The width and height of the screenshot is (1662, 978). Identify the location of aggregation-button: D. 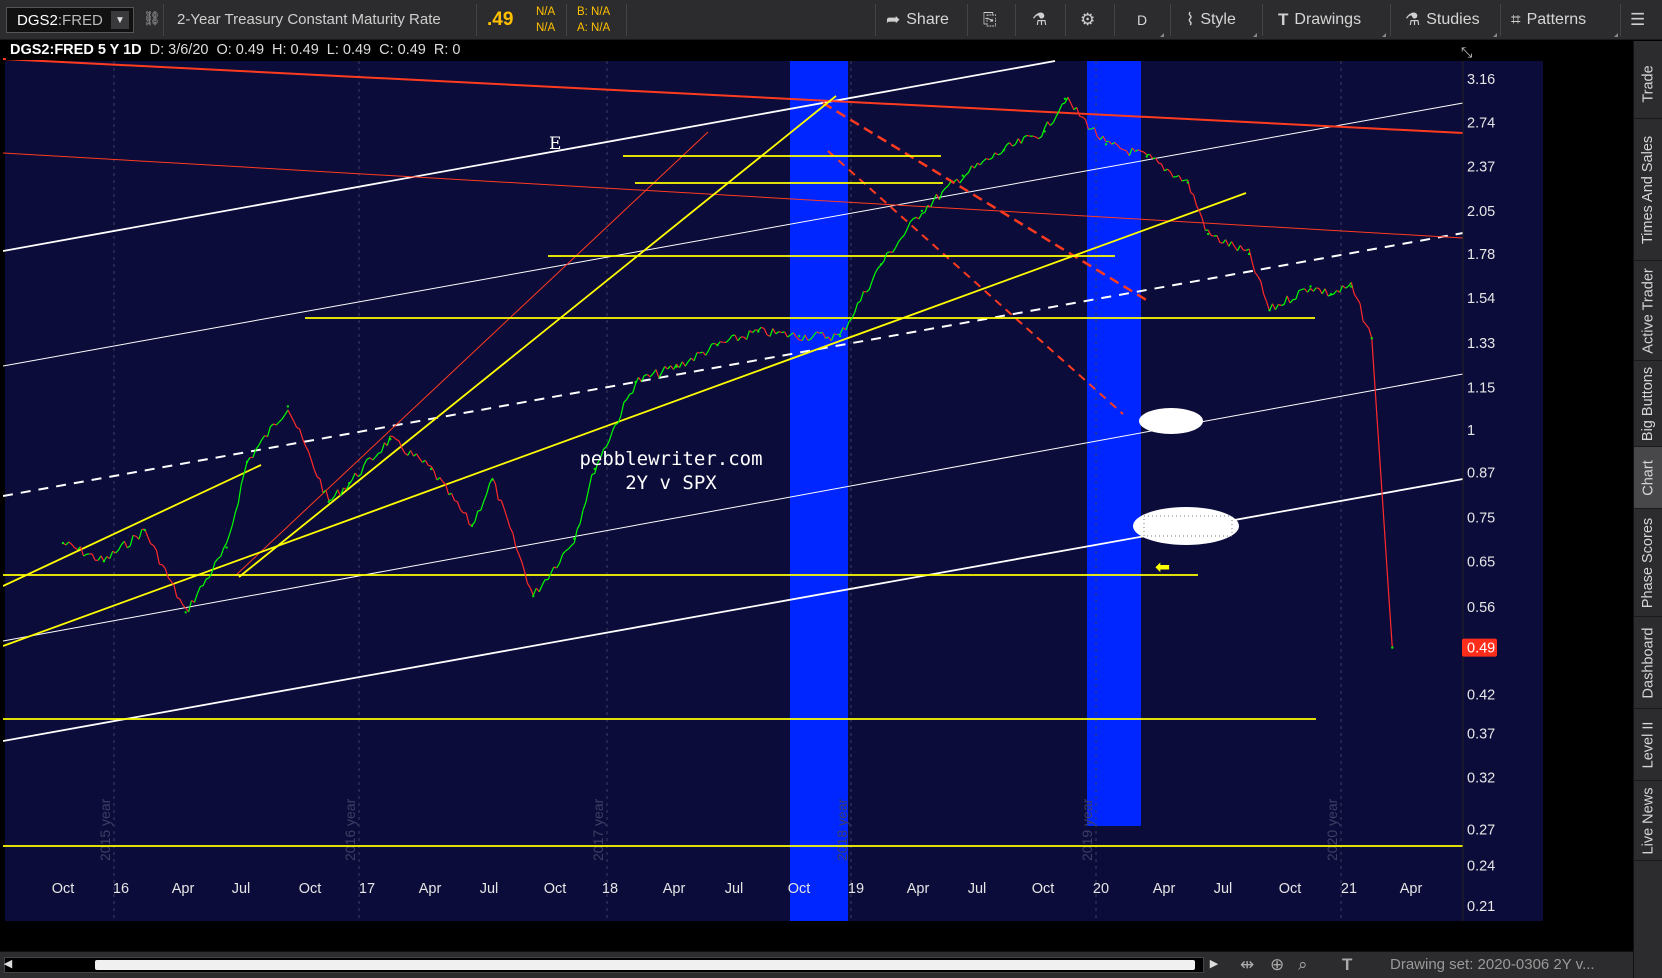
(1142, 20).